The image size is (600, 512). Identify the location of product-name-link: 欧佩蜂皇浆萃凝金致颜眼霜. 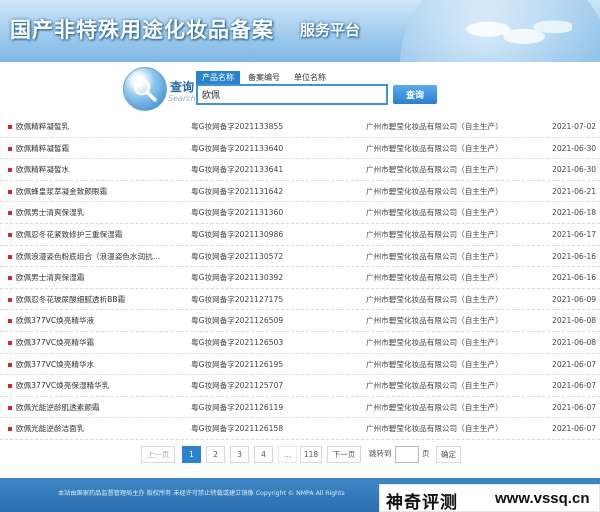
(101, 192).